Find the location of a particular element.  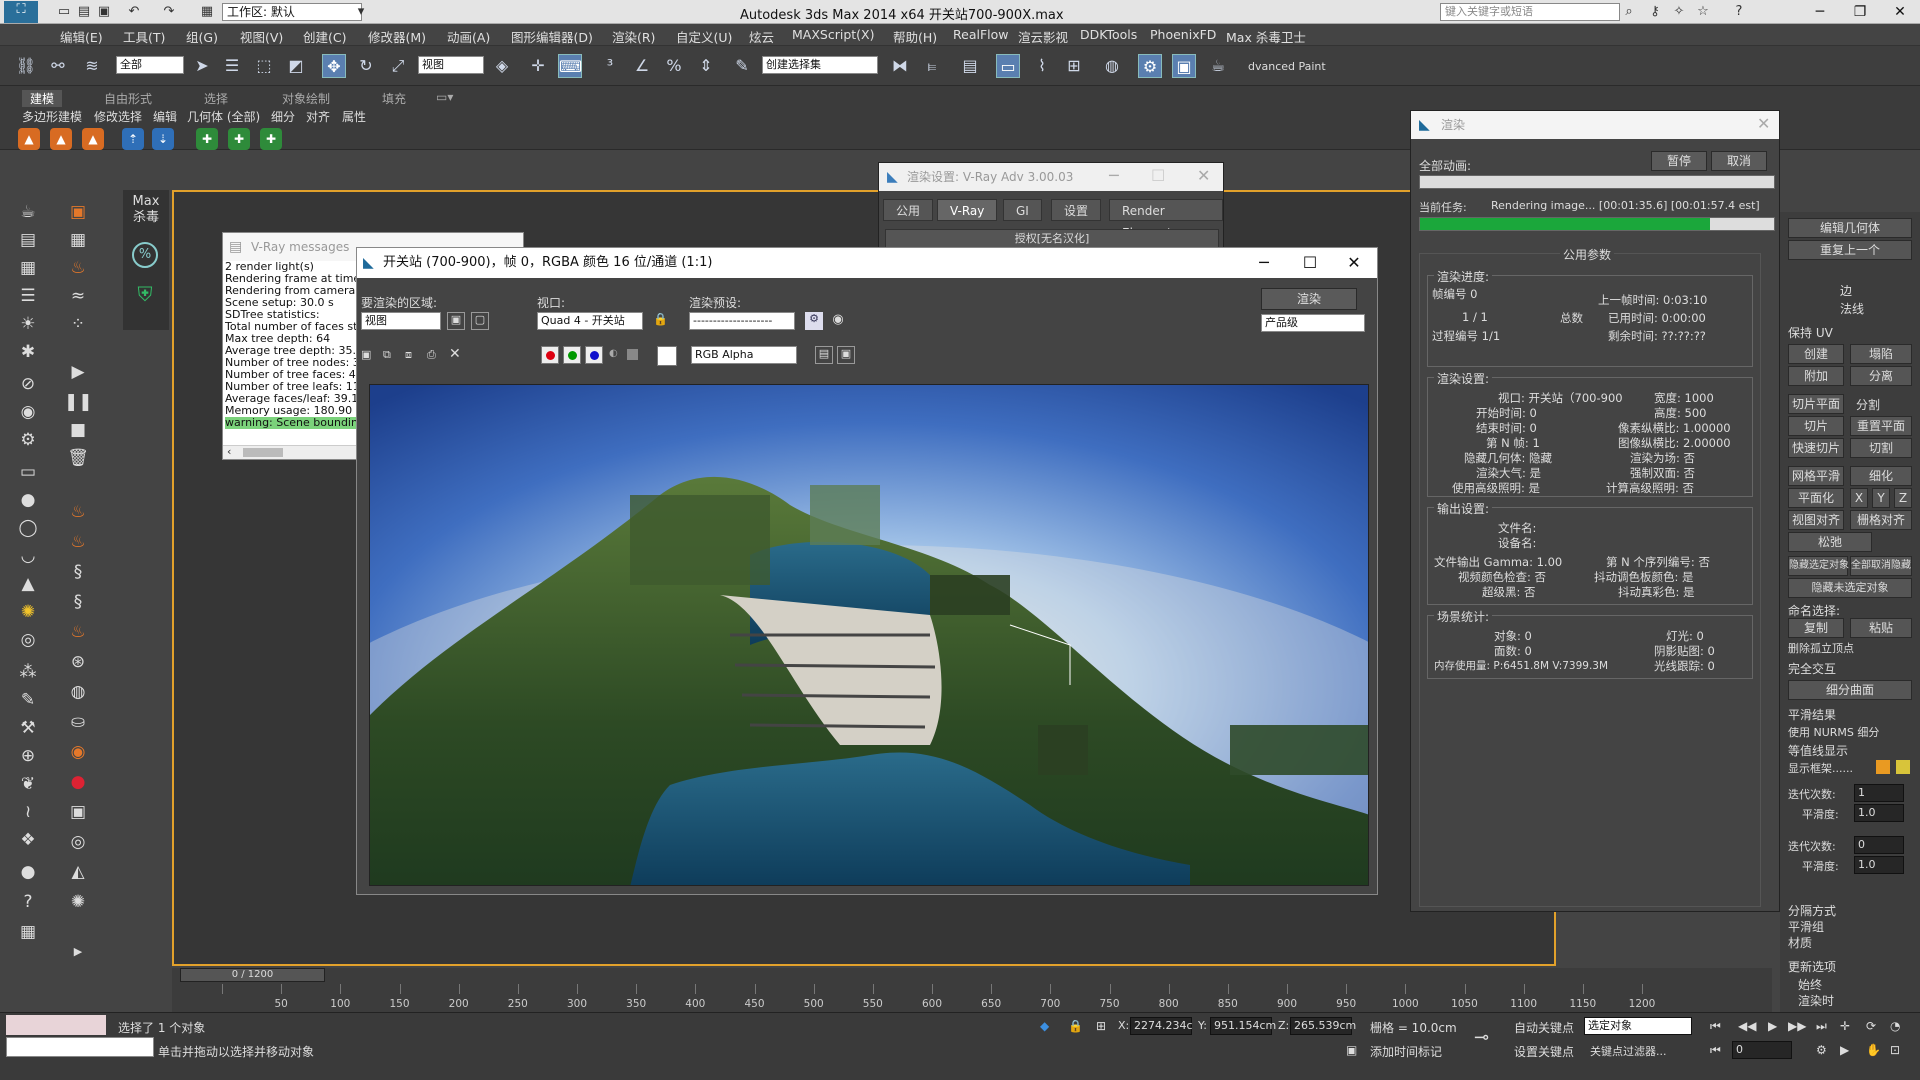

splash-icon: ✺ is located at coordinates (78, 902).